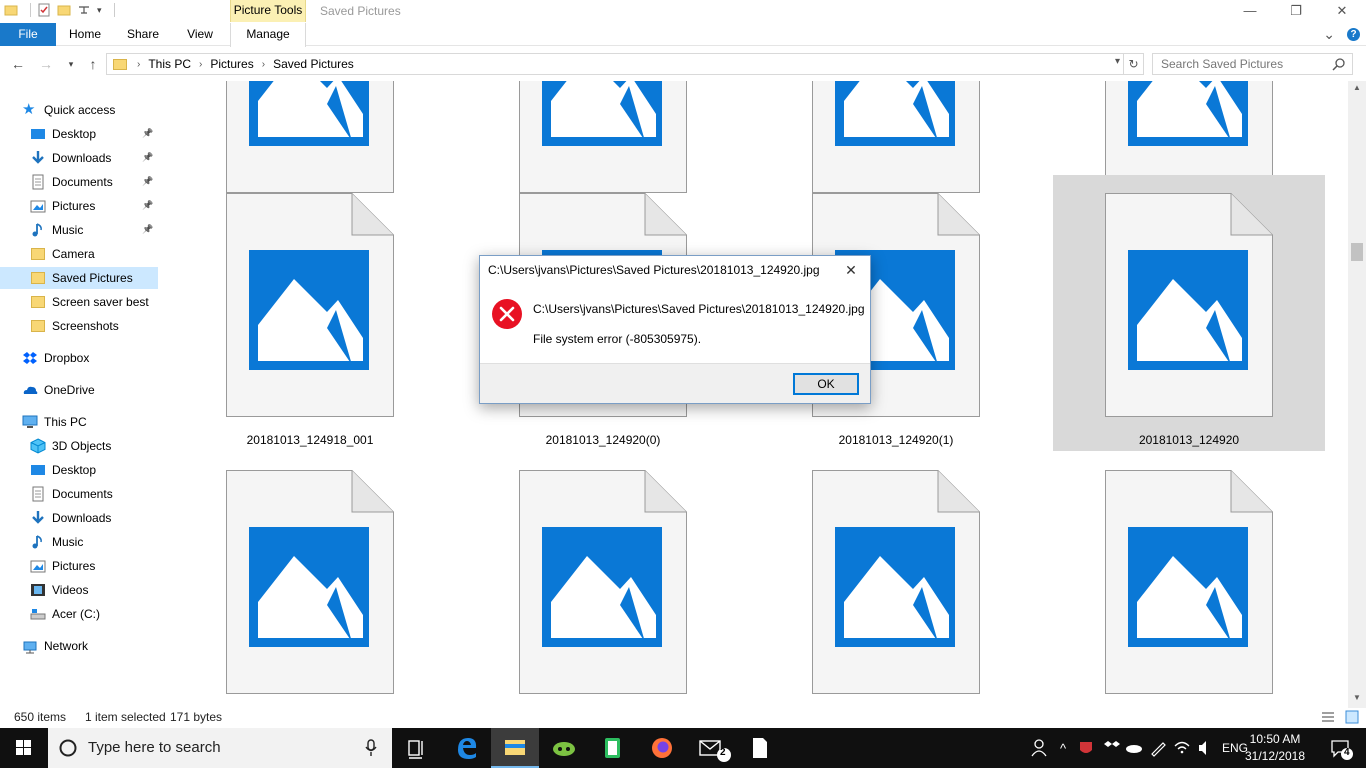 This screenshot has height=771, width=1366. What do you see at coordinates (79, 390) in the screenshot?
I see `sidebar-item-onedrive: OneDrive` at bounding box center [79, 390].